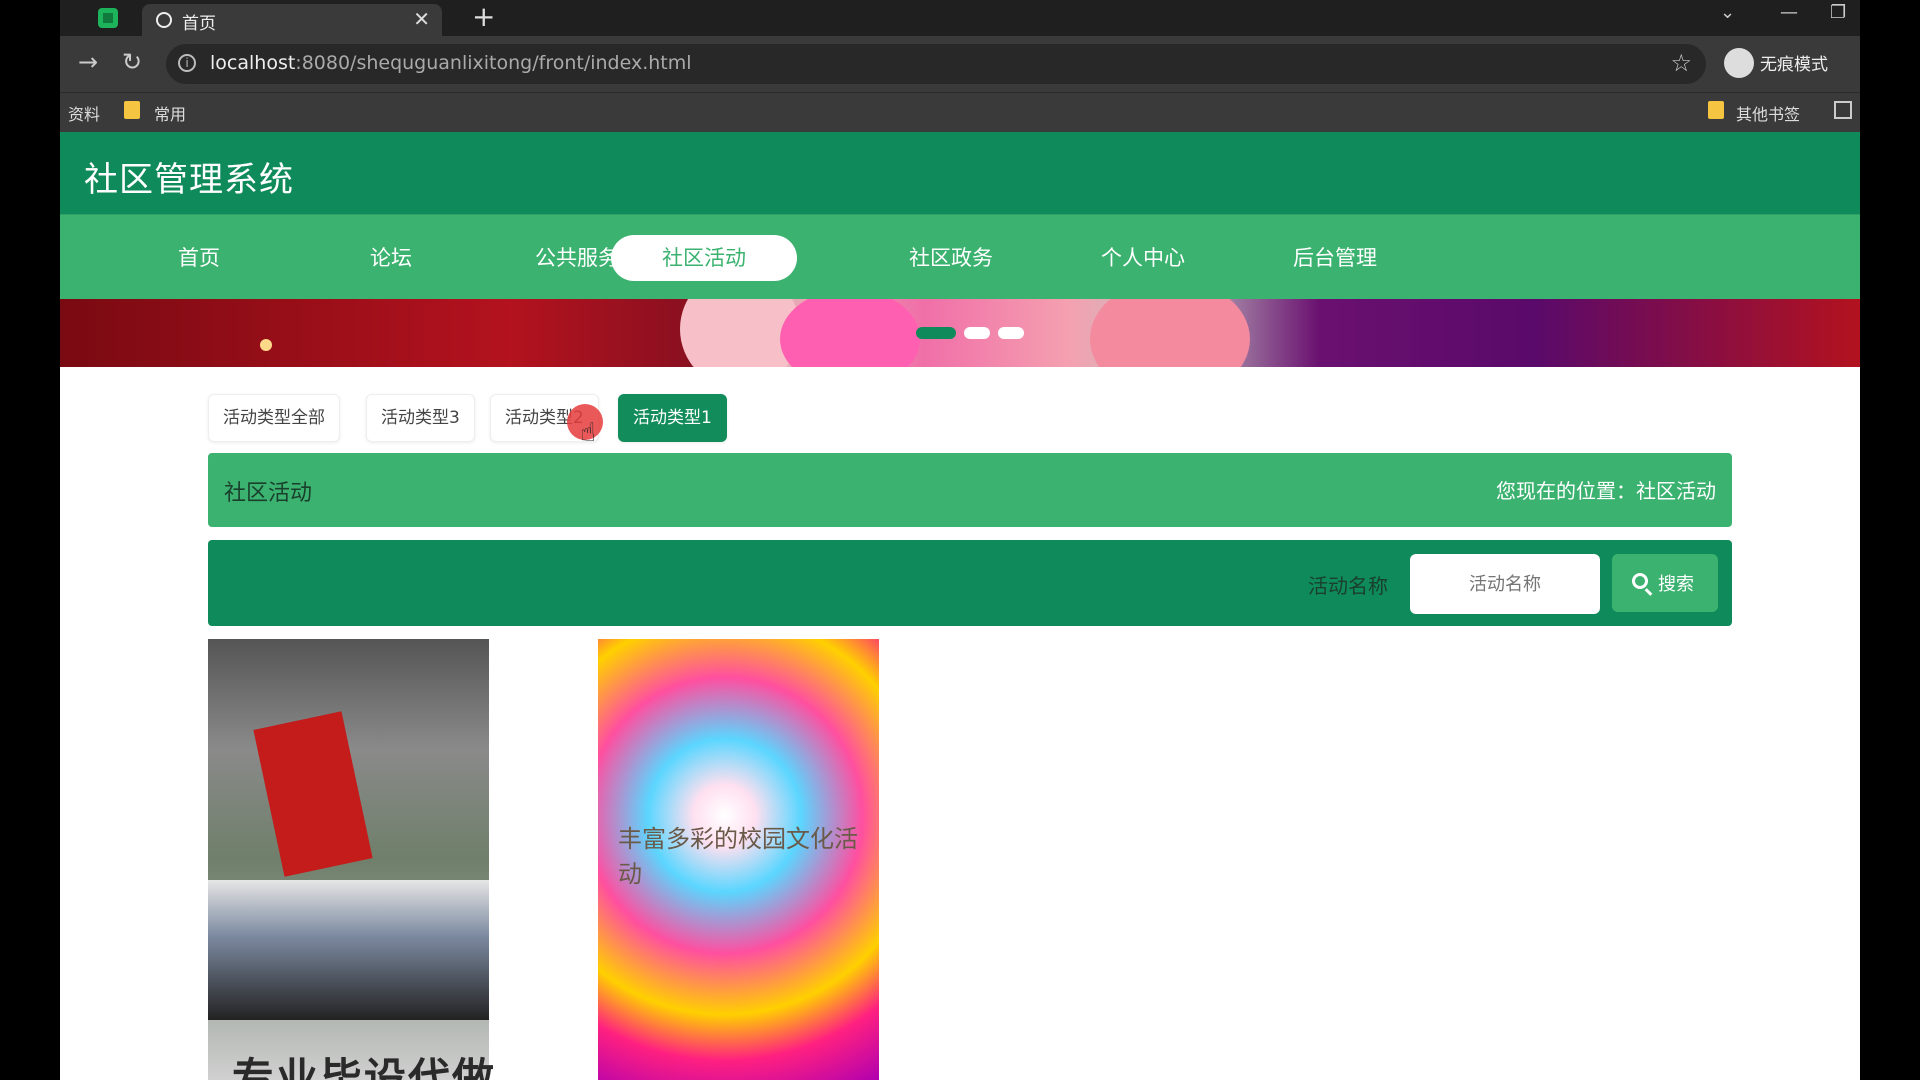 The height and width of the screenshot is (1080, 1920). What do you see at coordinates (1739, 63) in the screenshot?
I see `incognito-icon` at bounding box center [1739, 63].